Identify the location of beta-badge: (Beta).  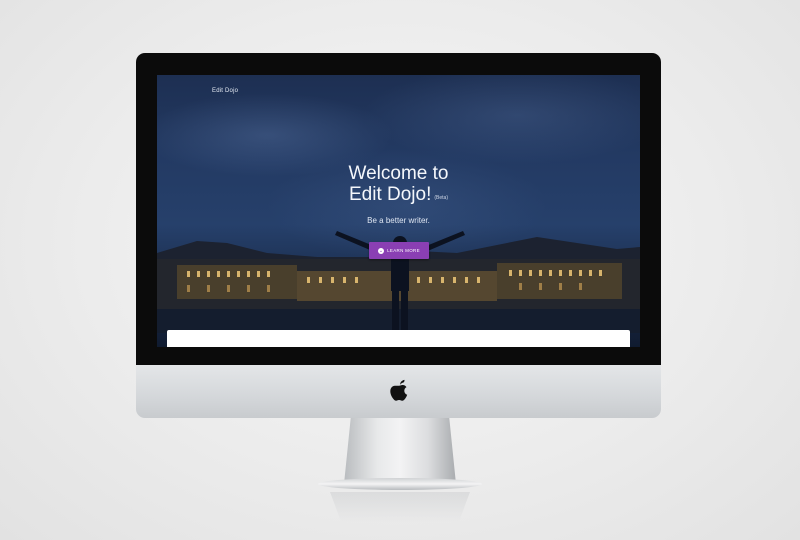
(441, 198).